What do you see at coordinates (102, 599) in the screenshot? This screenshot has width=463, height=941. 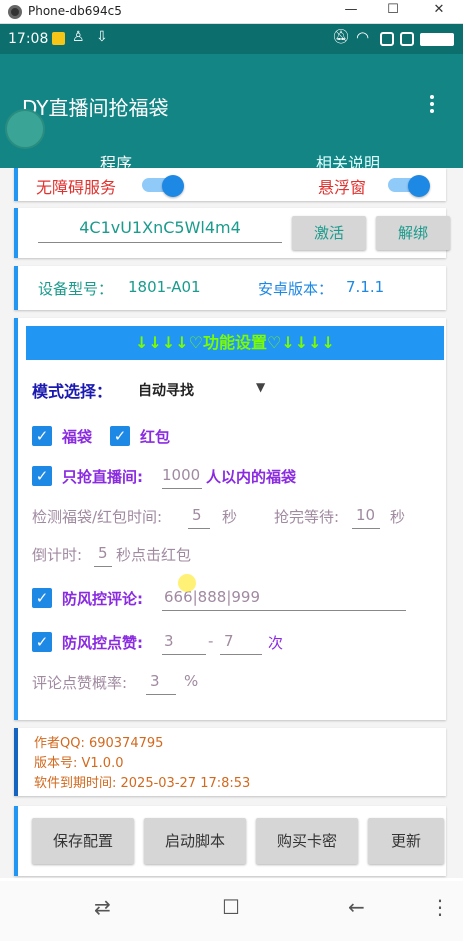 I see `anti-comment-label: 防风控评论:` at bounding box center [102, 599].